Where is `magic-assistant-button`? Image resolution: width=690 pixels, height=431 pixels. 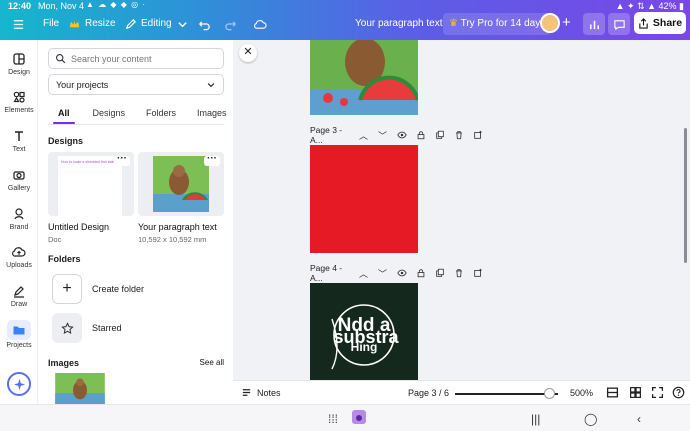 magic-assistant-button is located at coordinates (19, 384).